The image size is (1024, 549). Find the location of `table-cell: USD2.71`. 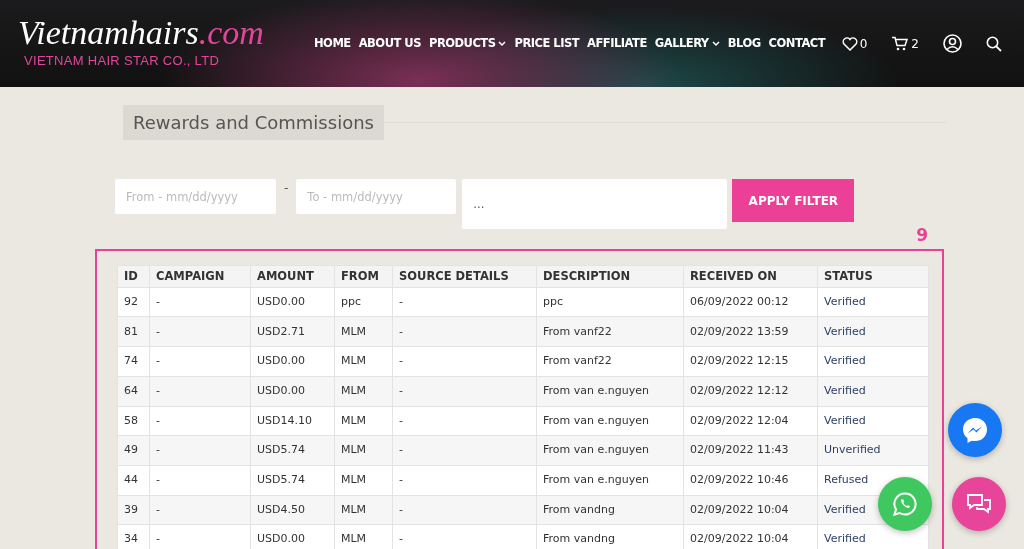

table-cell: USD2.71 is located at coordinates (292, 331).